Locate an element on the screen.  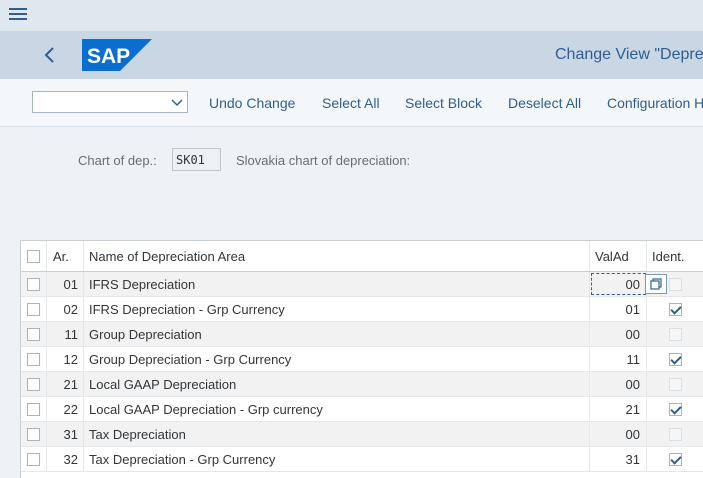
table-row: 01 IFRS Depreciation 00 is located at coordinates (362, 284).